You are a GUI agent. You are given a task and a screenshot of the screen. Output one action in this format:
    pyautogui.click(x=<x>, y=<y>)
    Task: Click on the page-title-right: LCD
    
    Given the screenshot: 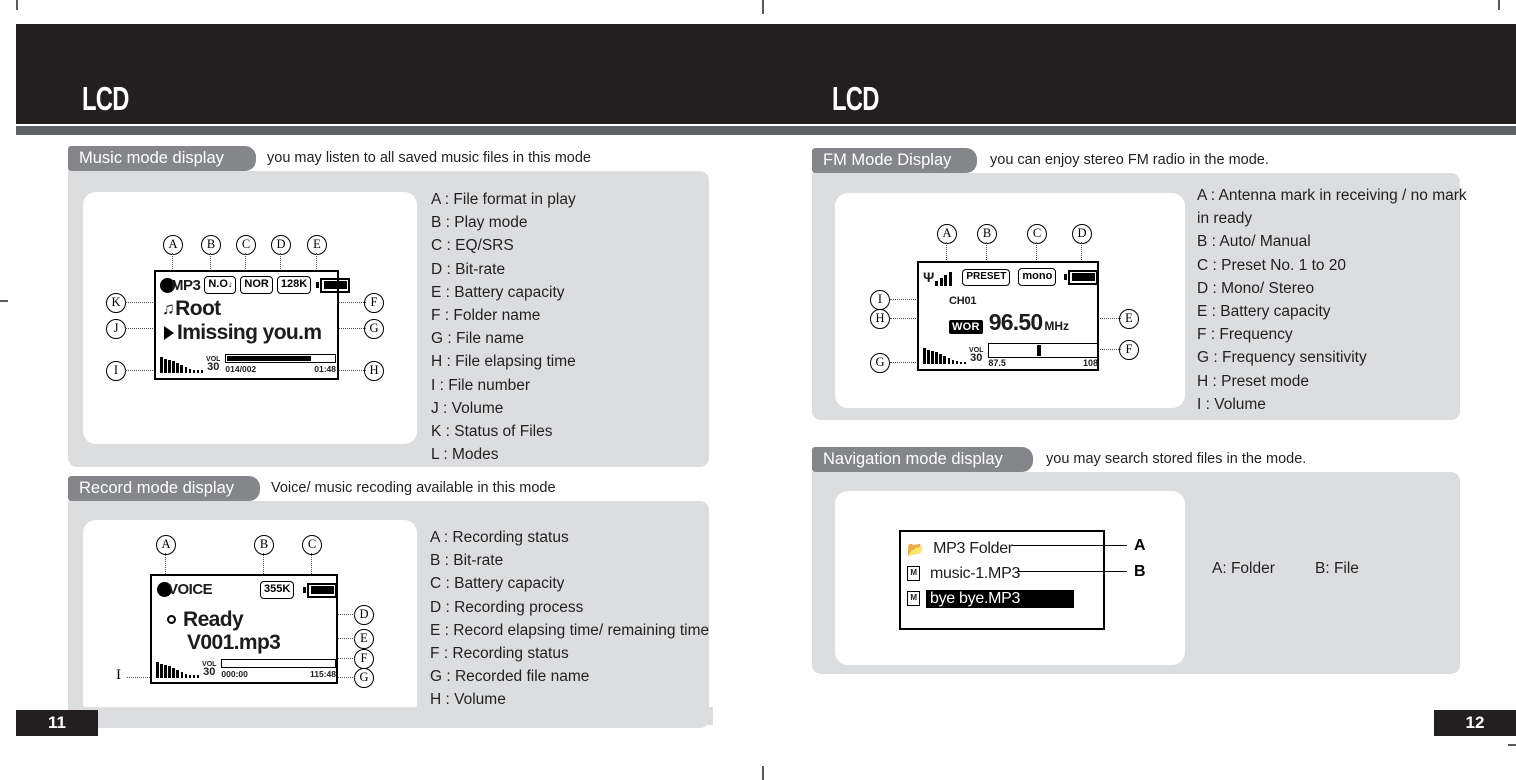 What is the action you would take?
    pyautogui.click(x=855, y=98)
    